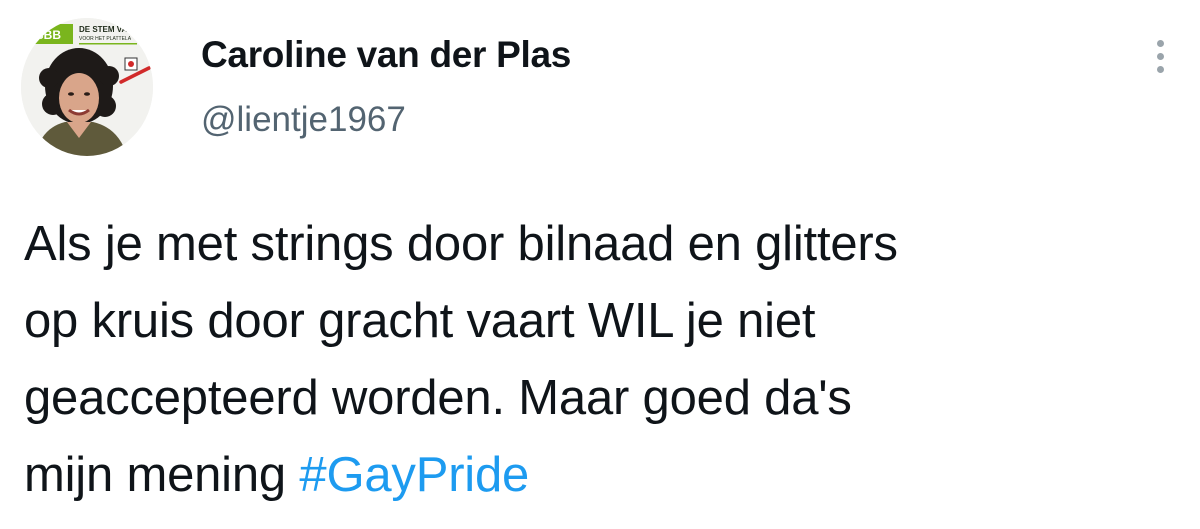 The image size is (1200, 529). I want to click on author-handle: @lientje1967, so click(303, 120).